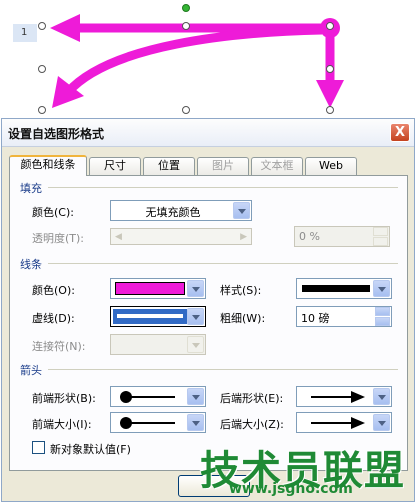 The width and height of the screenshot is (417, 502). What do you see at coordinates (53, 212) in the screenshot?
I see `fill-color-label: 颜色(C):` at bounding box center [53, 212].